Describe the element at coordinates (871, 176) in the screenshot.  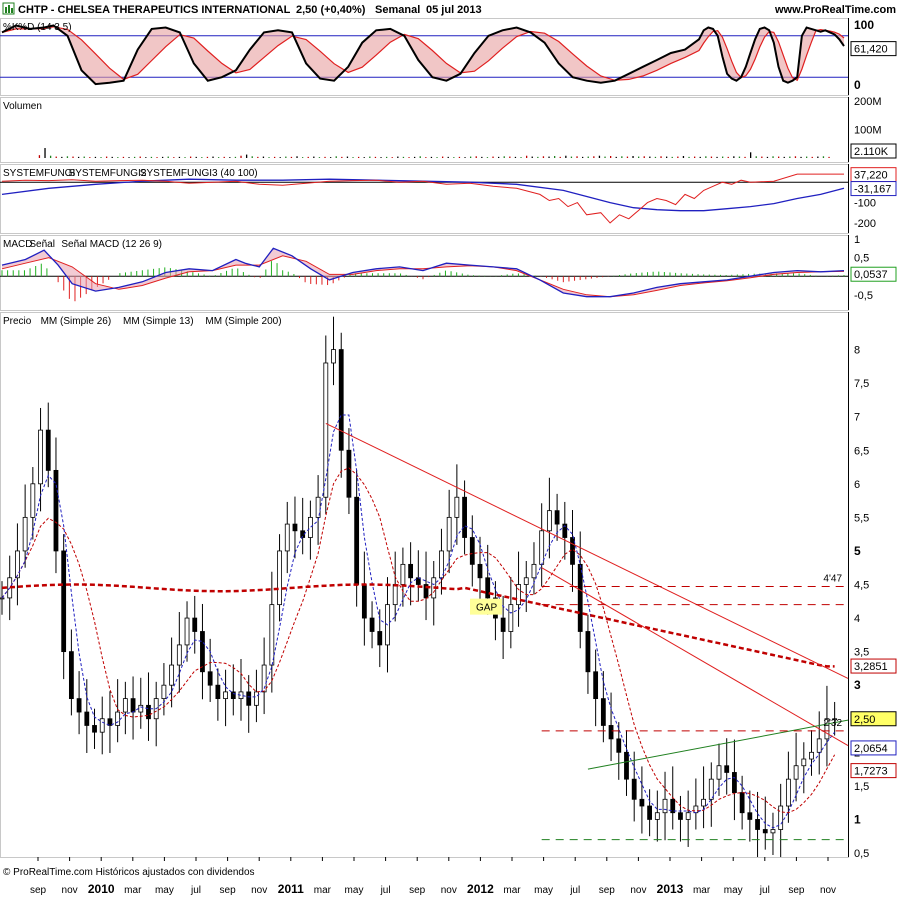
I see `value-label: 37,220` at that location.